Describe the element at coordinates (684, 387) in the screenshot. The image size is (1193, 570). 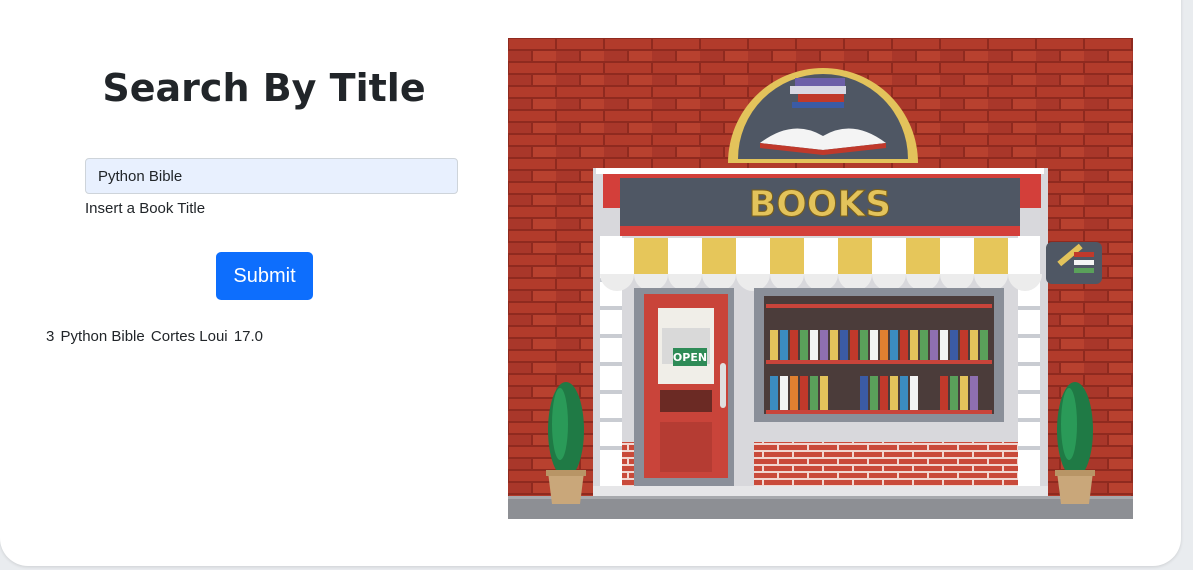
I see `door: OPEN` at that location.